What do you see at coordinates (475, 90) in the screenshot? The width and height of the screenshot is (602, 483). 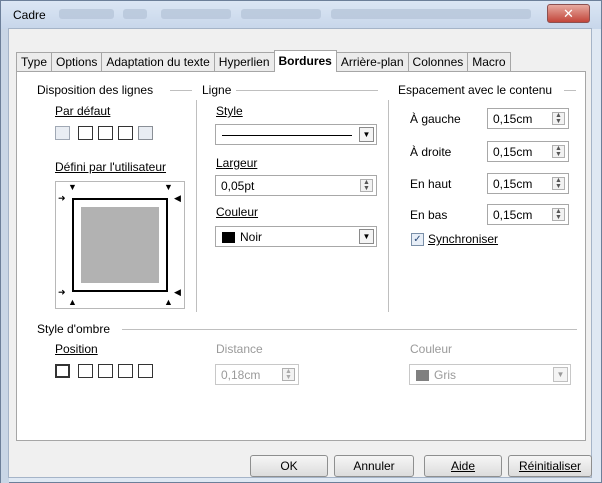 I see `spacing-heading: Espacement avec le contenu` at bounding box center [475, 90].